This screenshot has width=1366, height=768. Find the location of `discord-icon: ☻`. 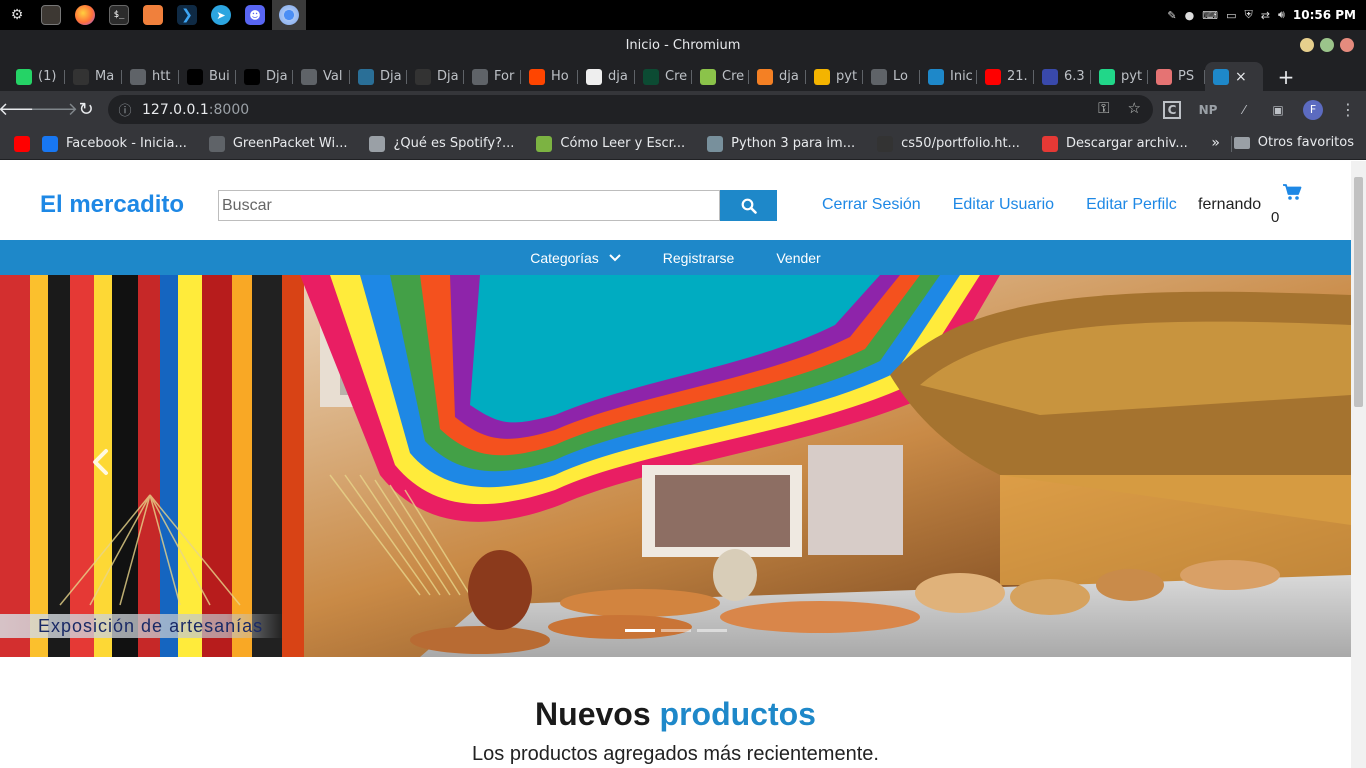

discord-icon: ☻ is located at coordinates (255, 15).